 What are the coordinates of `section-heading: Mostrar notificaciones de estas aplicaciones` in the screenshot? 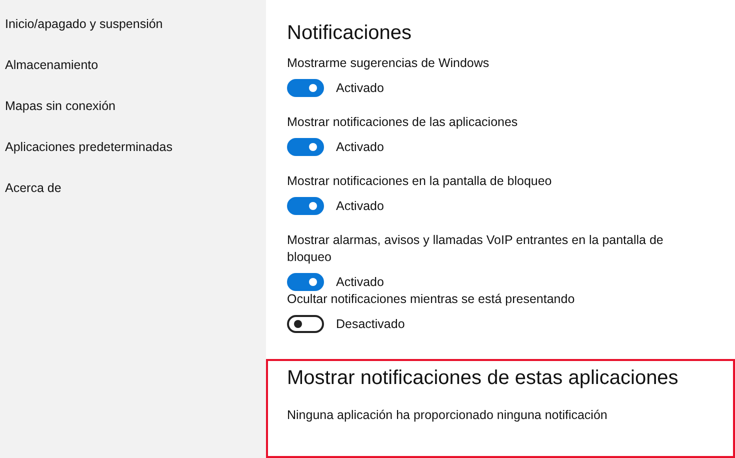 It's located at (483, 378).